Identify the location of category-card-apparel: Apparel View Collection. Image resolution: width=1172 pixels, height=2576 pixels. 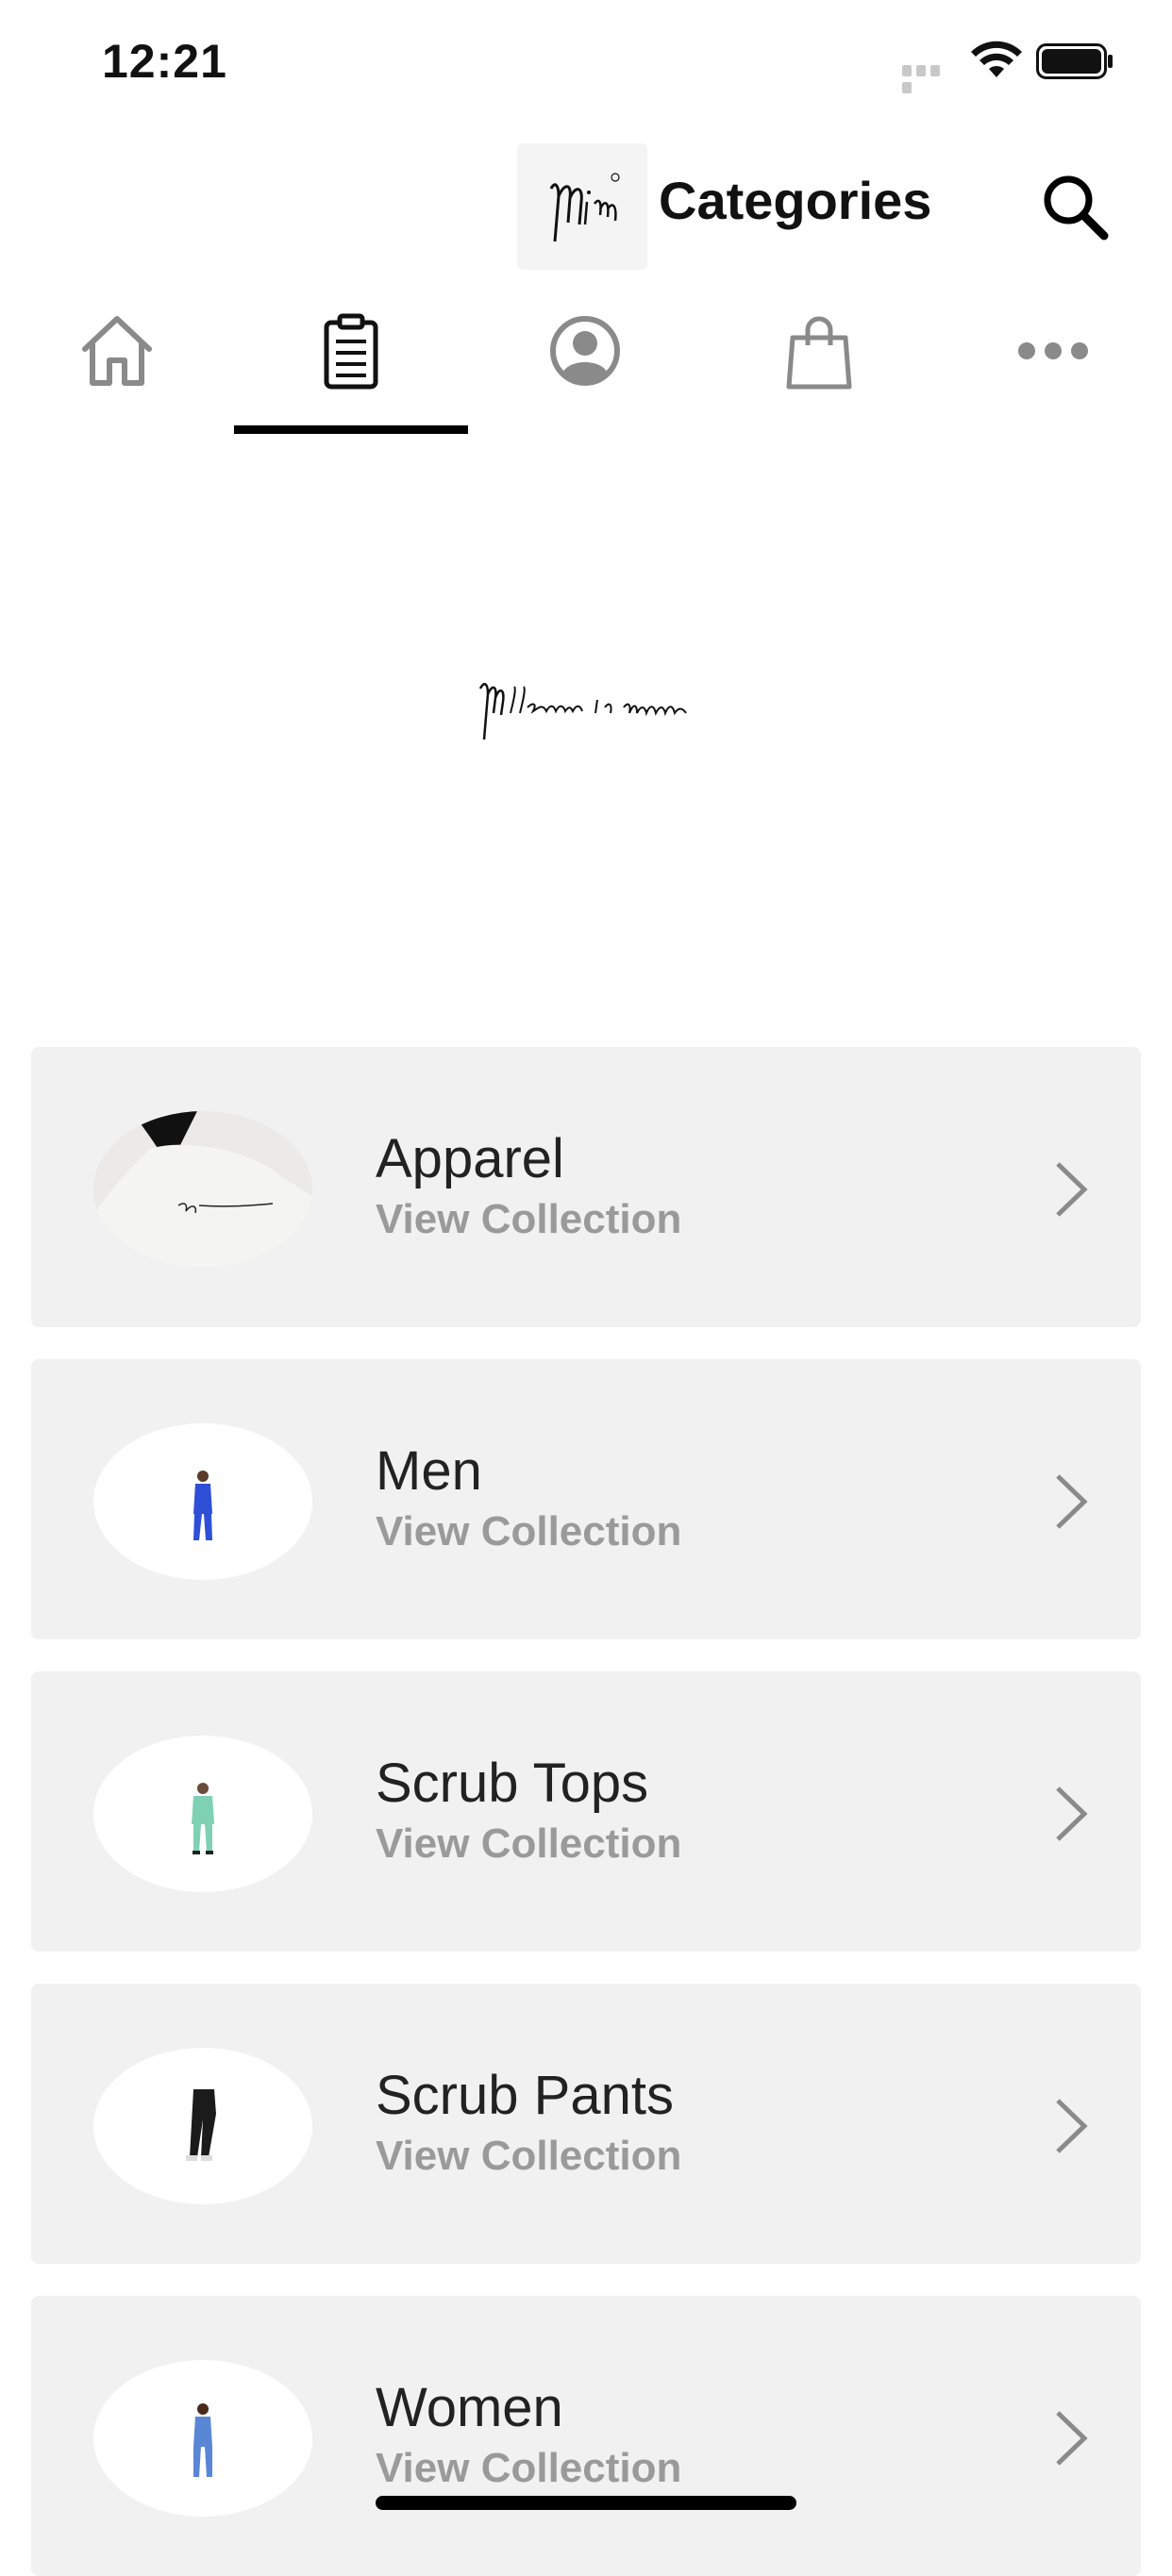
(586, 1187).